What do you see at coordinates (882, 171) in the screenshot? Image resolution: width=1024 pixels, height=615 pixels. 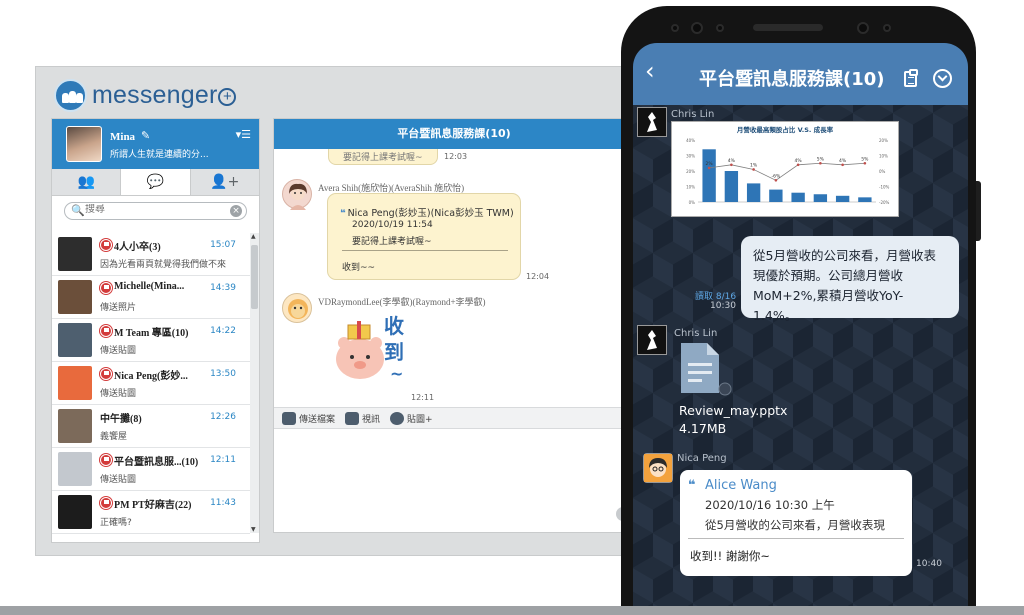 I see `chart-right-tick: 0%` at bounding box center [882, 171].